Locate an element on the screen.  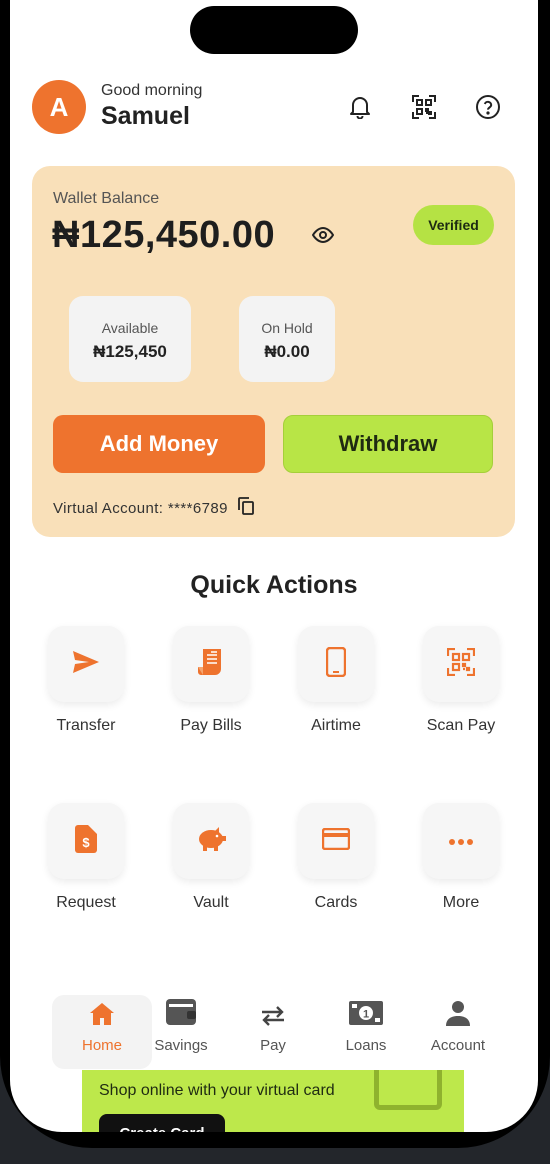
receipt-icon is located at coordinates (211, 664).